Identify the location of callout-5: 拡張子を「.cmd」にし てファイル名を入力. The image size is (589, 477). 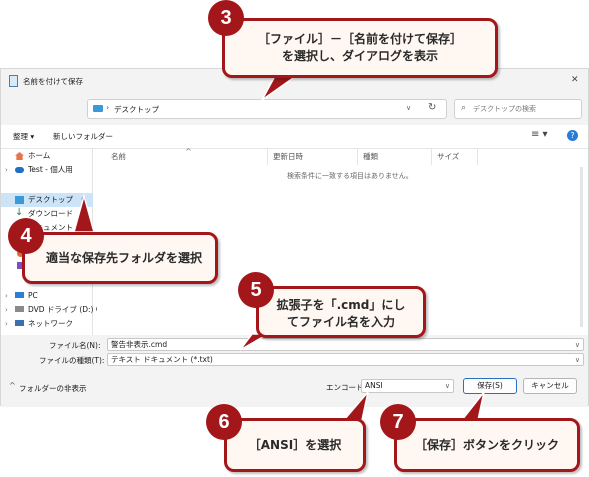
(341, 312).